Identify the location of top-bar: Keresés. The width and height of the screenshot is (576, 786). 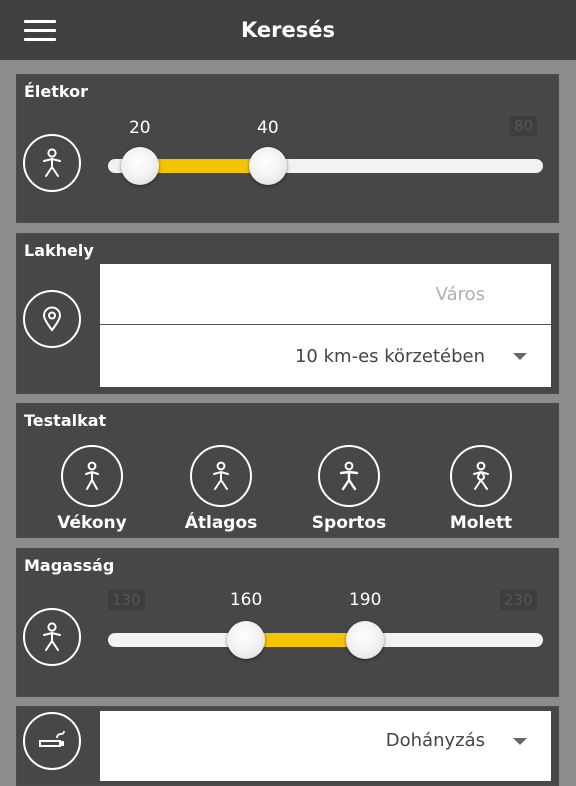
(288, 30).